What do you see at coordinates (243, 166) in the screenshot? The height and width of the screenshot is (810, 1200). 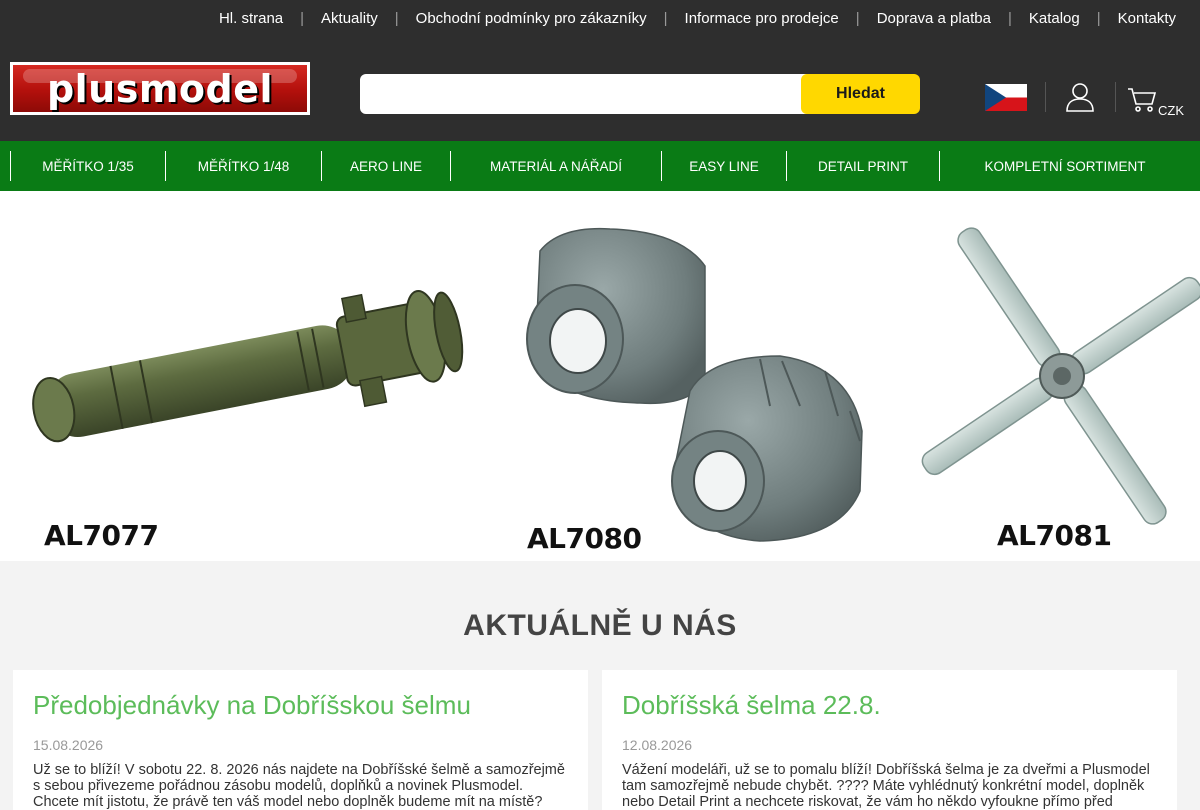 I see `catnav-scale-148: MĚŘÍTKO 1/48` at bounding box center [243, 166].